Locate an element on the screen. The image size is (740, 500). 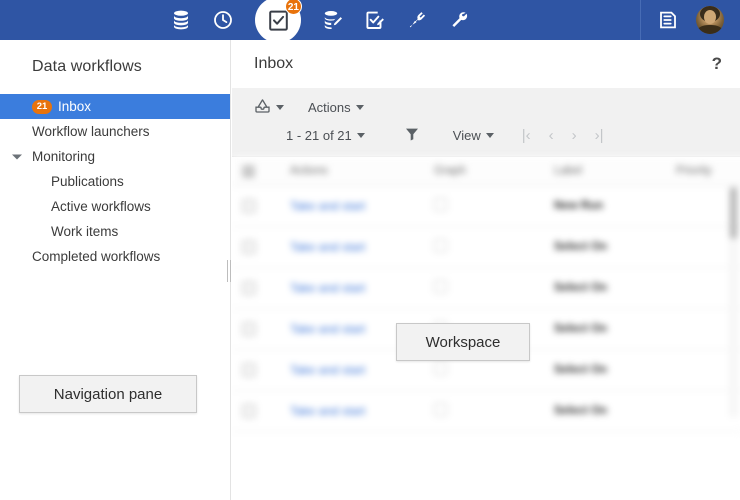
topbar-task-badge: 21 is located at coordinates (293, 7).